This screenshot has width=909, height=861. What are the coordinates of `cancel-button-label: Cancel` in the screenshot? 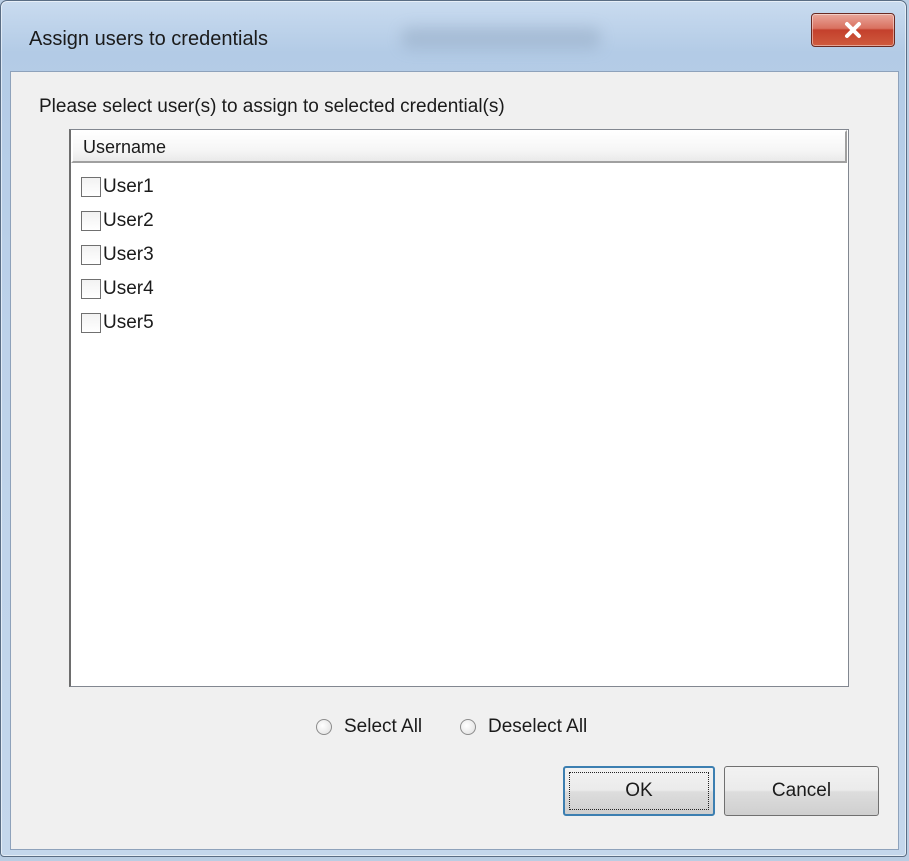 It's located at (801, 790).